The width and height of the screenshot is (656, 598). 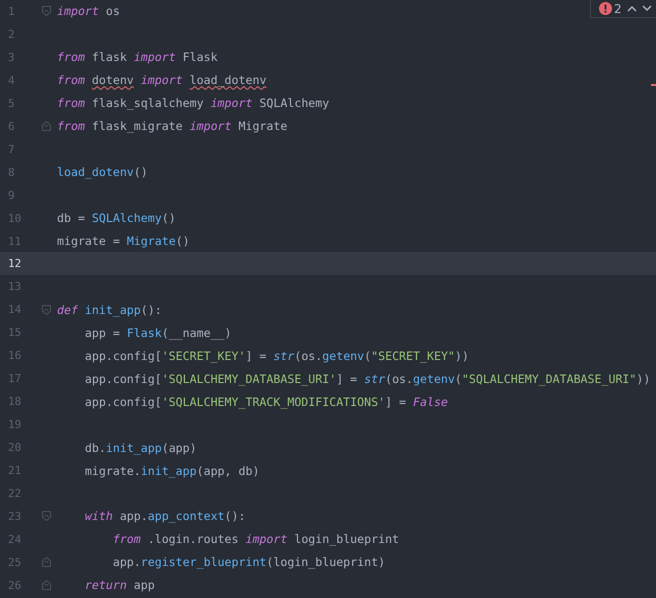 What do you see at coordinates (653, 85) in the screenshot?
I see `error-stripe-marker` at bounding box center [653, 85].